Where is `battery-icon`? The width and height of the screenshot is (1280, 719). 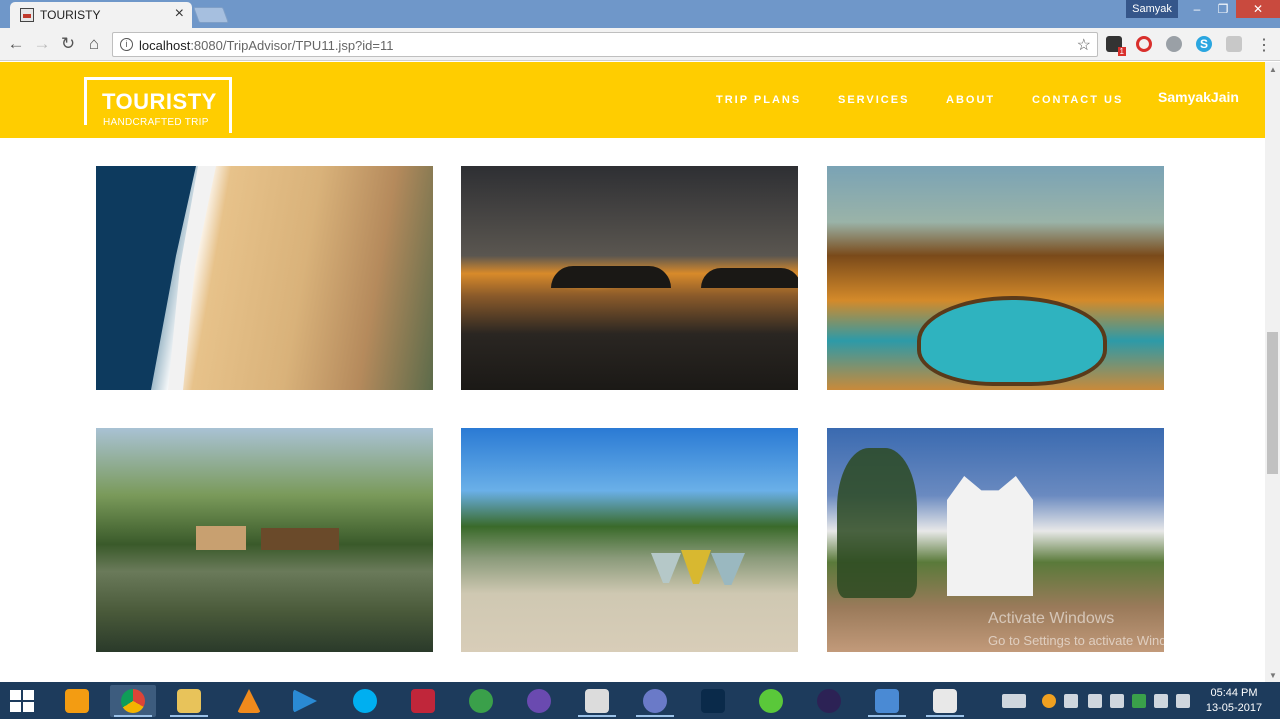
battery-icon is located at coordinates (1183, 701).